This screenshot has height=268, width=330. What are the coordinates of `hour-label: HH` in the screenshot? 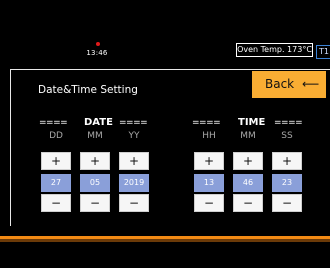 It's located at (209, 136).